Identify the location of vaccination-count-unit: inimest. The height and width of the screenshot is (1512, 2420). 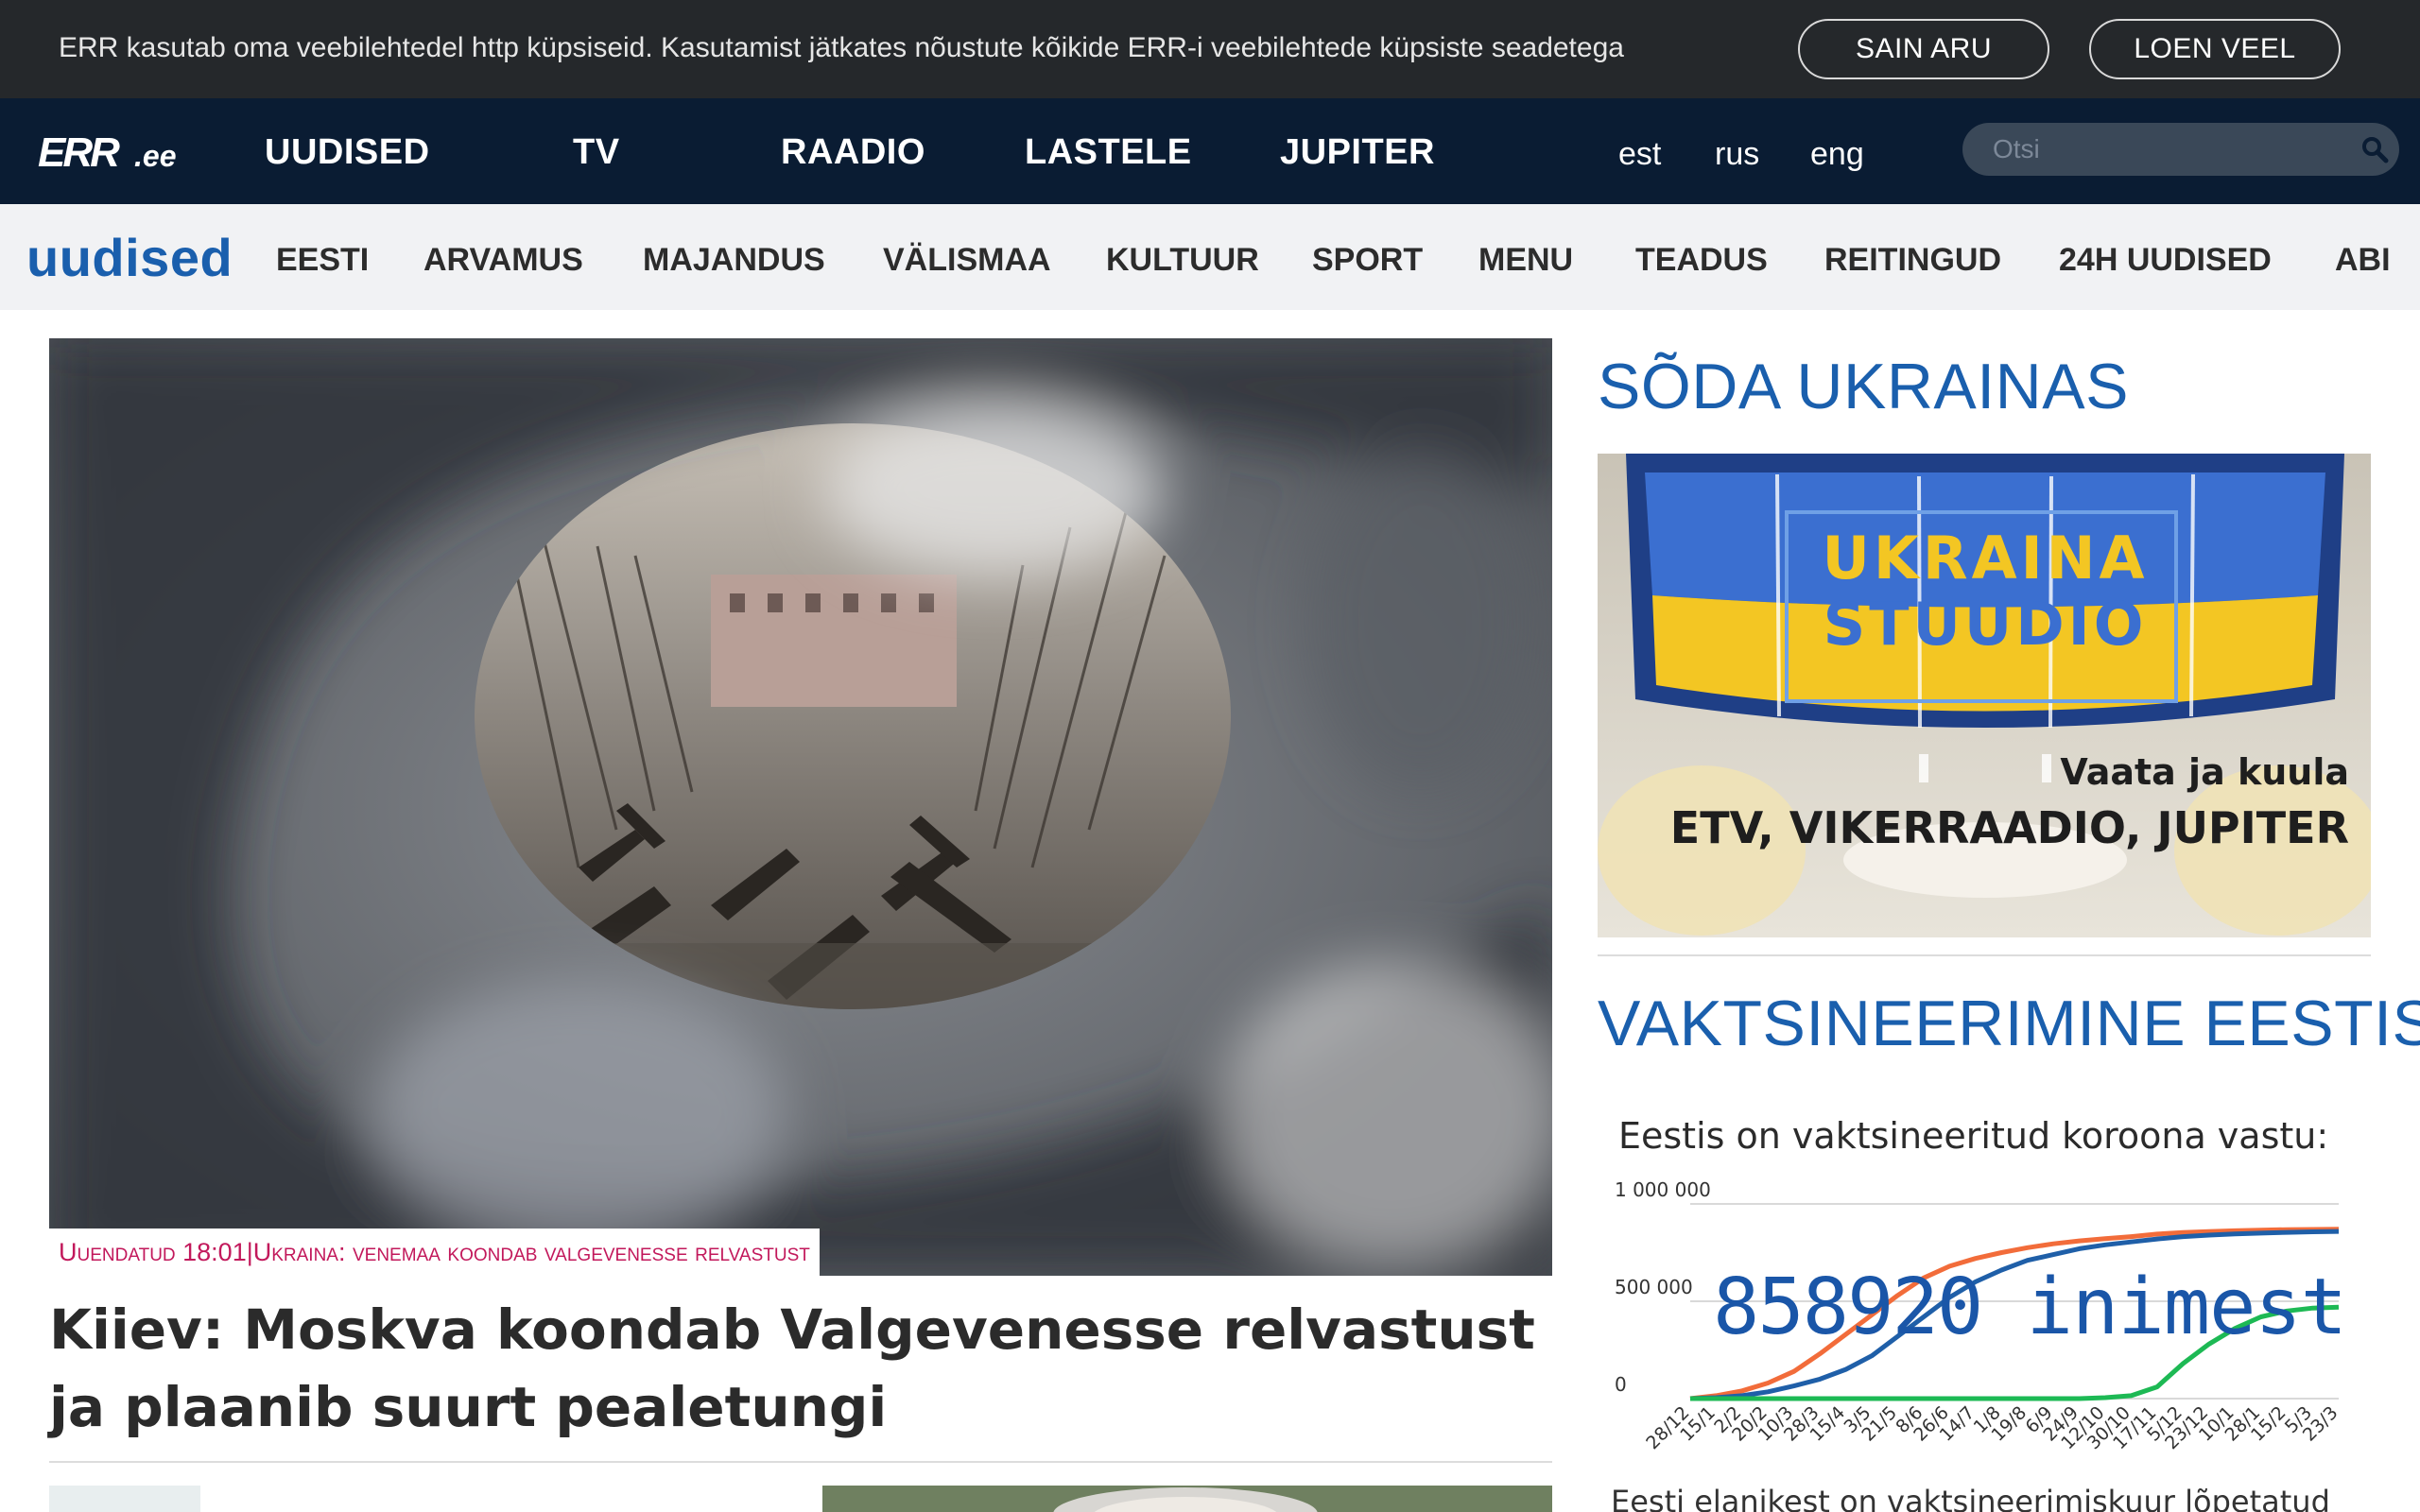
(2187, 1307).